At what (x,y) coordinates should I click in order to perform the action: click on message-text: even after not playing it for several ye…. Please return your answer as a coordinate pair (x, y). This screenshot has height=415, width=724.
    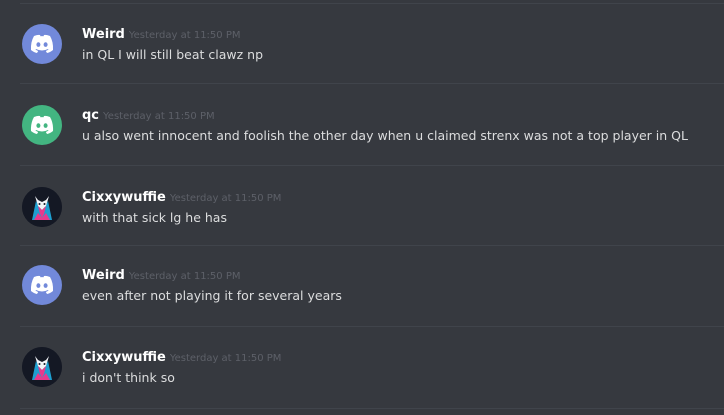
    Looking at the image, I should click on (212, 295).